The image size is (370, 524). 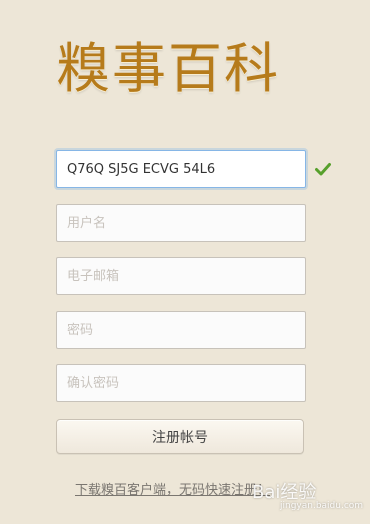 I want to click on email-input, so click(x=181, y=276).